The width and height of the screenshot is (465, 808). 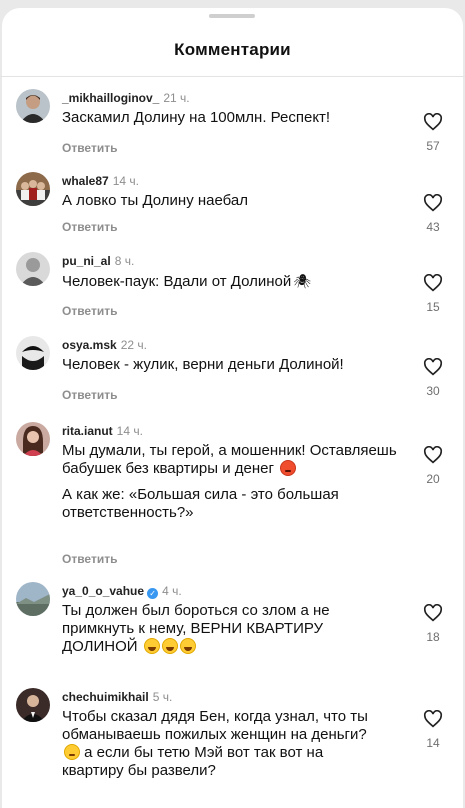 What do you see at coordinates (433, 637) in the screenshot?
I see `like-count: 18` at bounding box center [433, 637].